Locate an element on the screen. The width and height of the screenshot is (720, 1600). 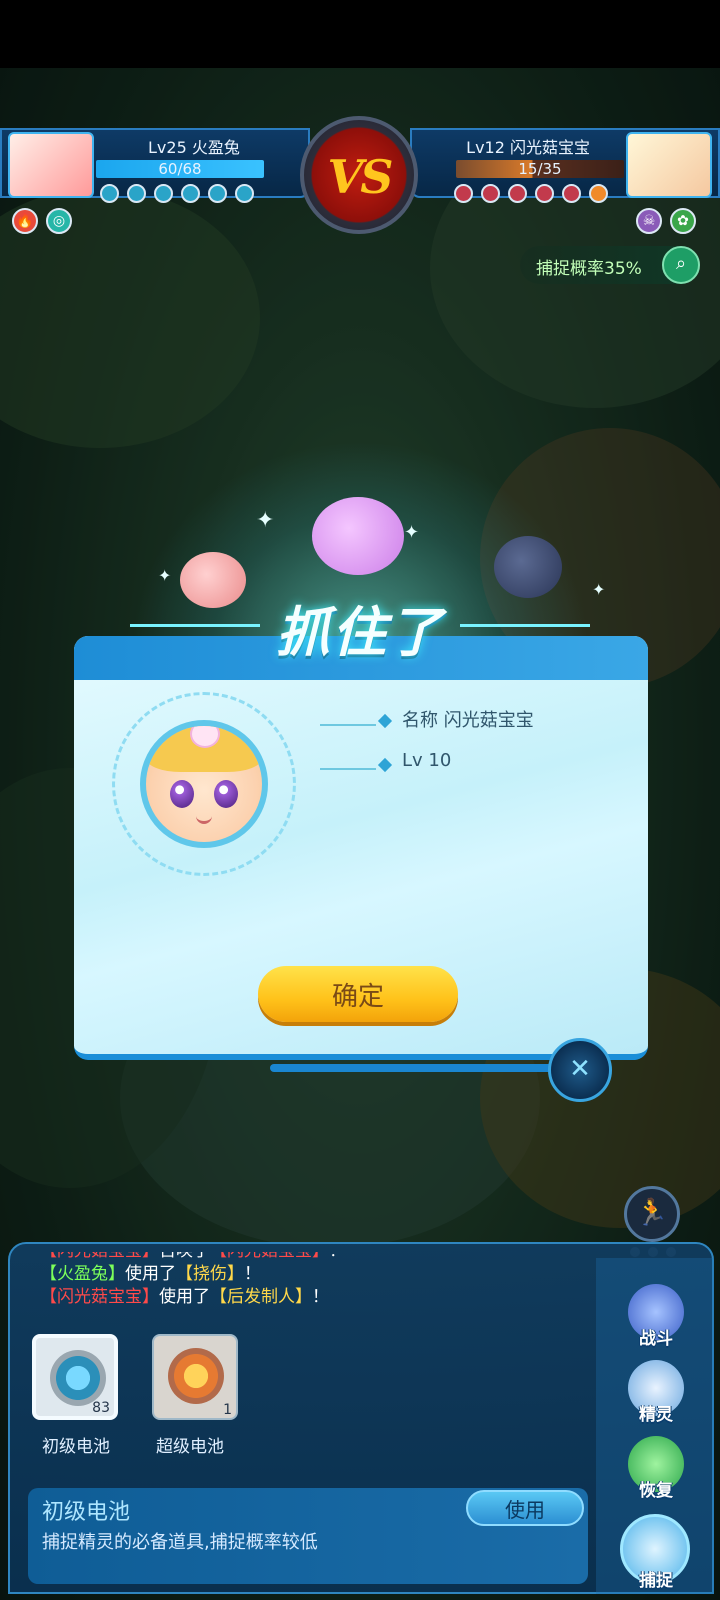
battle-log-line: 【闪光菇宝宝】召唤了【闪光菇宝宝】！ is located at coordinates (310, 1257).